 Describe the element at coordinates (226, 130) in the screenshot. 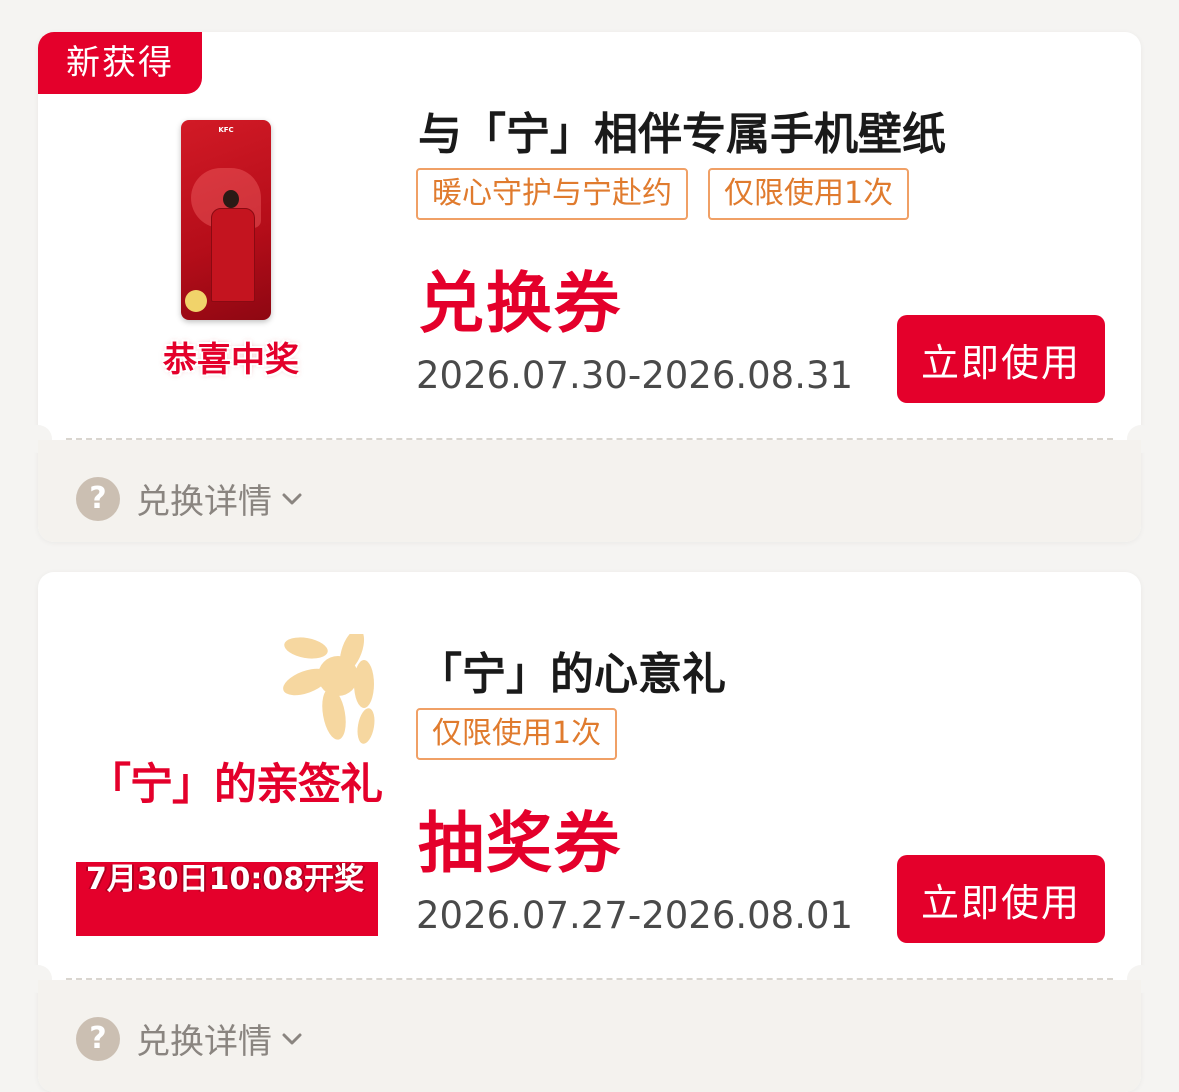

I see `brand-label: KFC` at that location.